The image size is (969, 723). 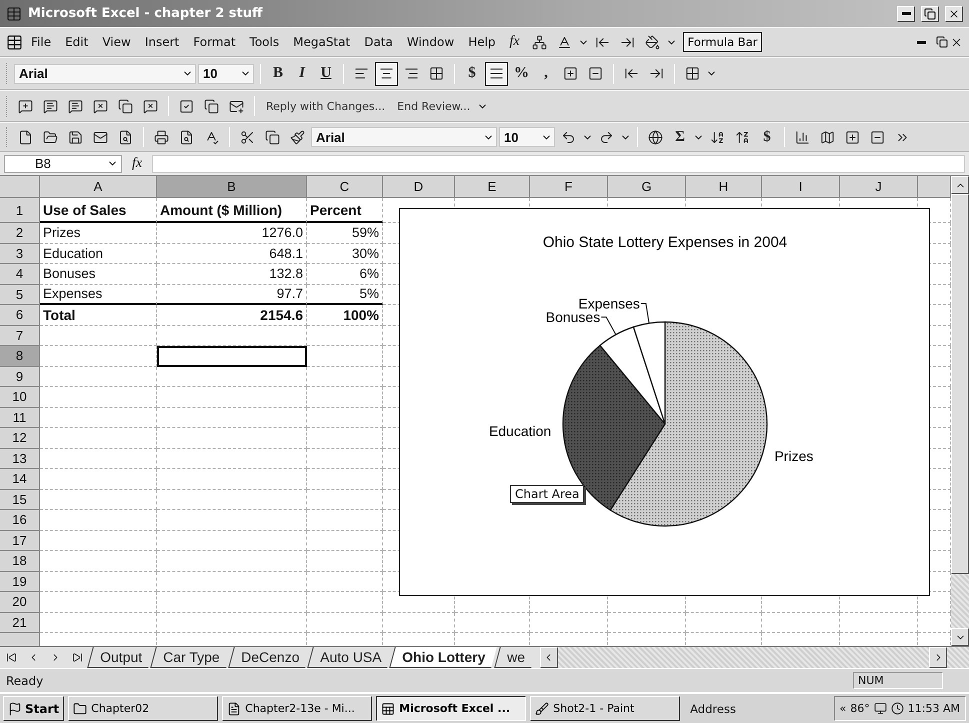 What do you see at coordinates (724, 187) in the screenshot?
I see `column-header: H` at bounding box center [724, 187].